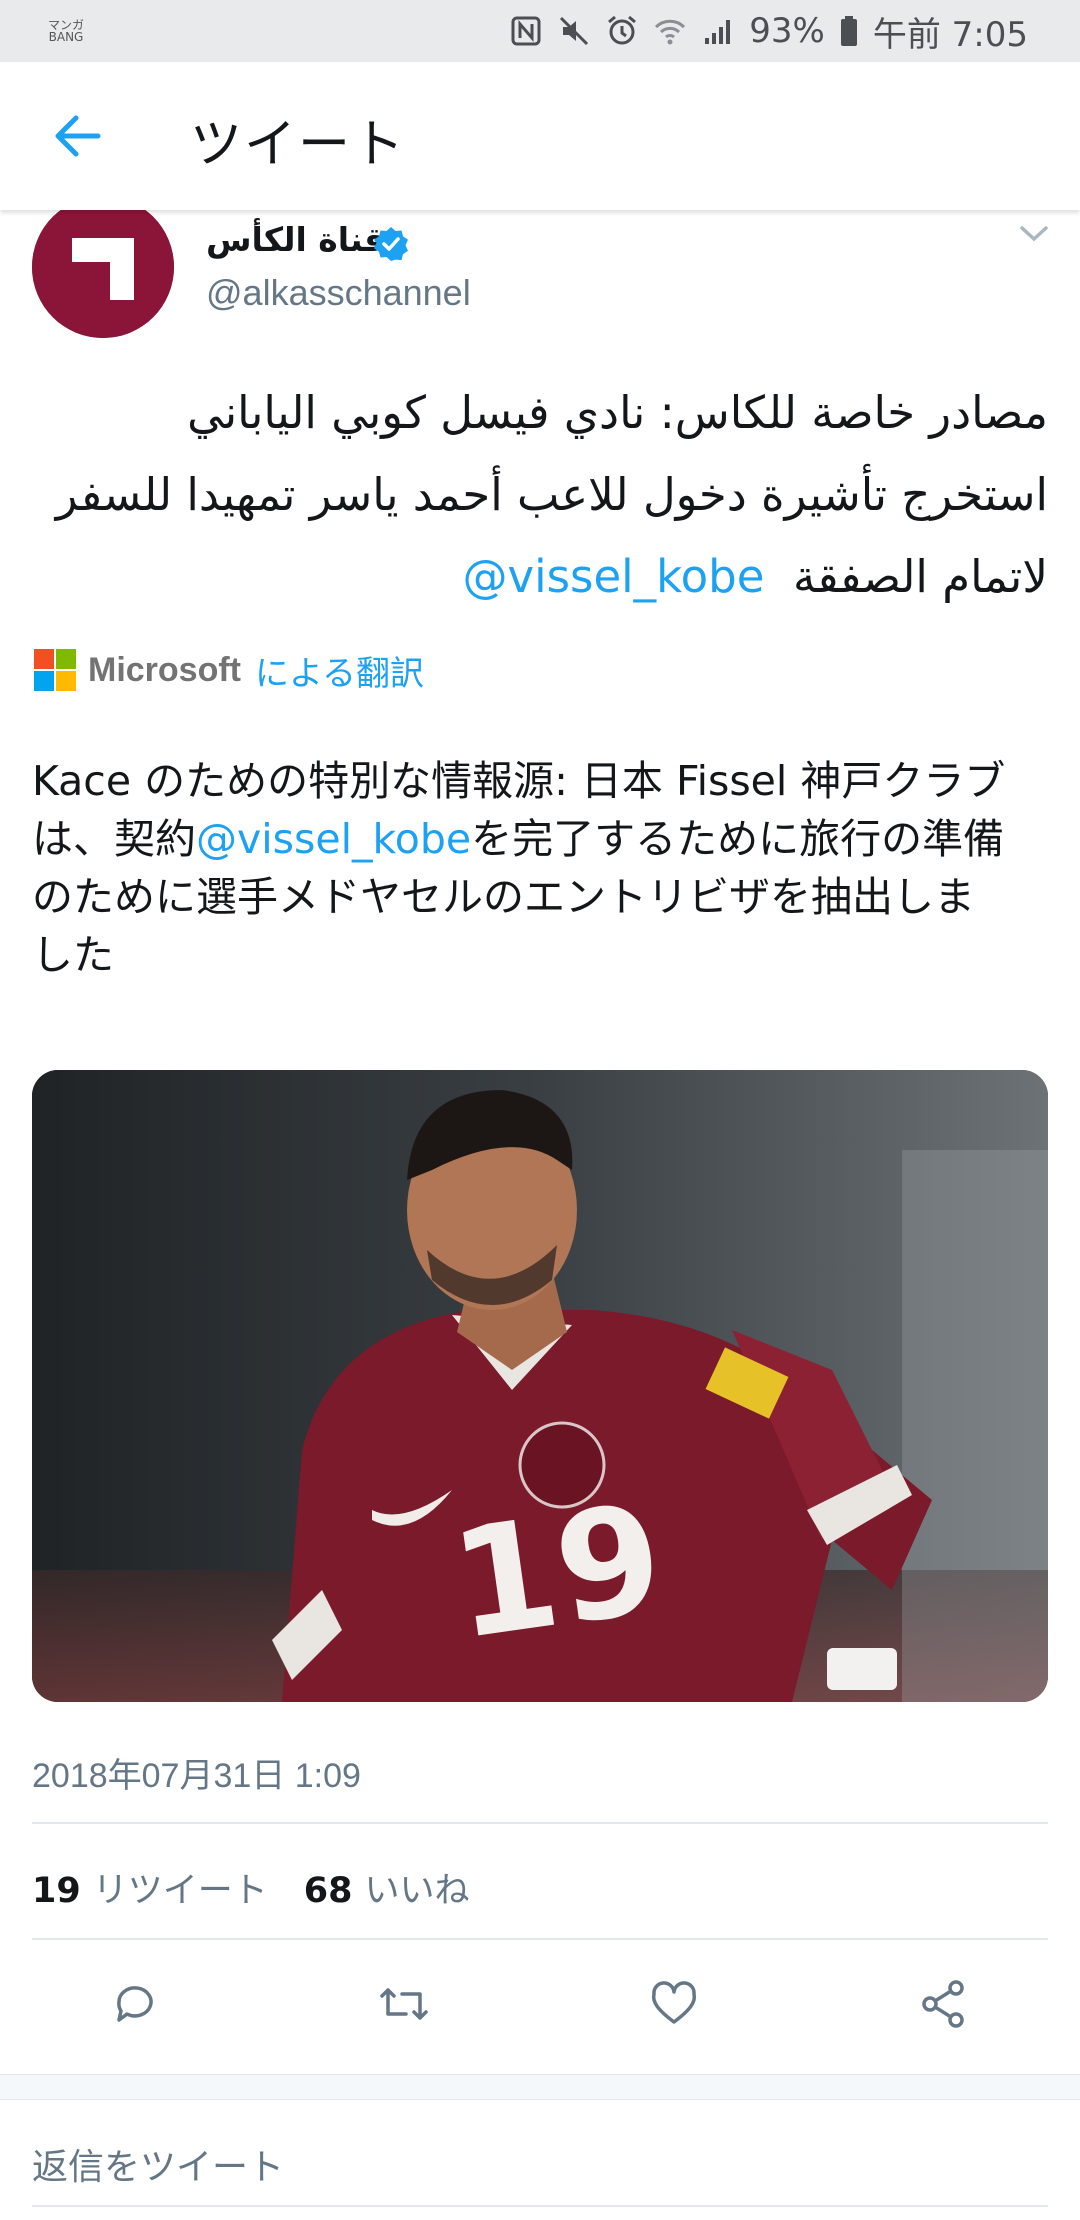 The height and width of the screenshot is (2220, 1080). What do you see at coordinates (404, 2004) in the screenshot?
I see `retweet-icon` at bounding box center [404, 2004].